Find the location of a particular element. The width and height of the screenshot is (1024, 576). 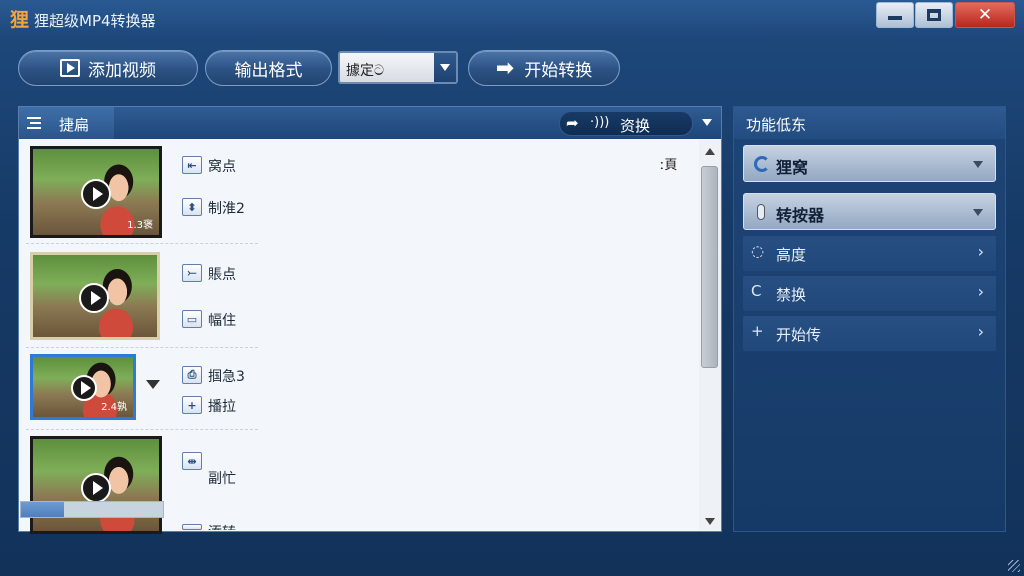

video-thumbnail: 1.3褒 is located at coordinates (96, 192).